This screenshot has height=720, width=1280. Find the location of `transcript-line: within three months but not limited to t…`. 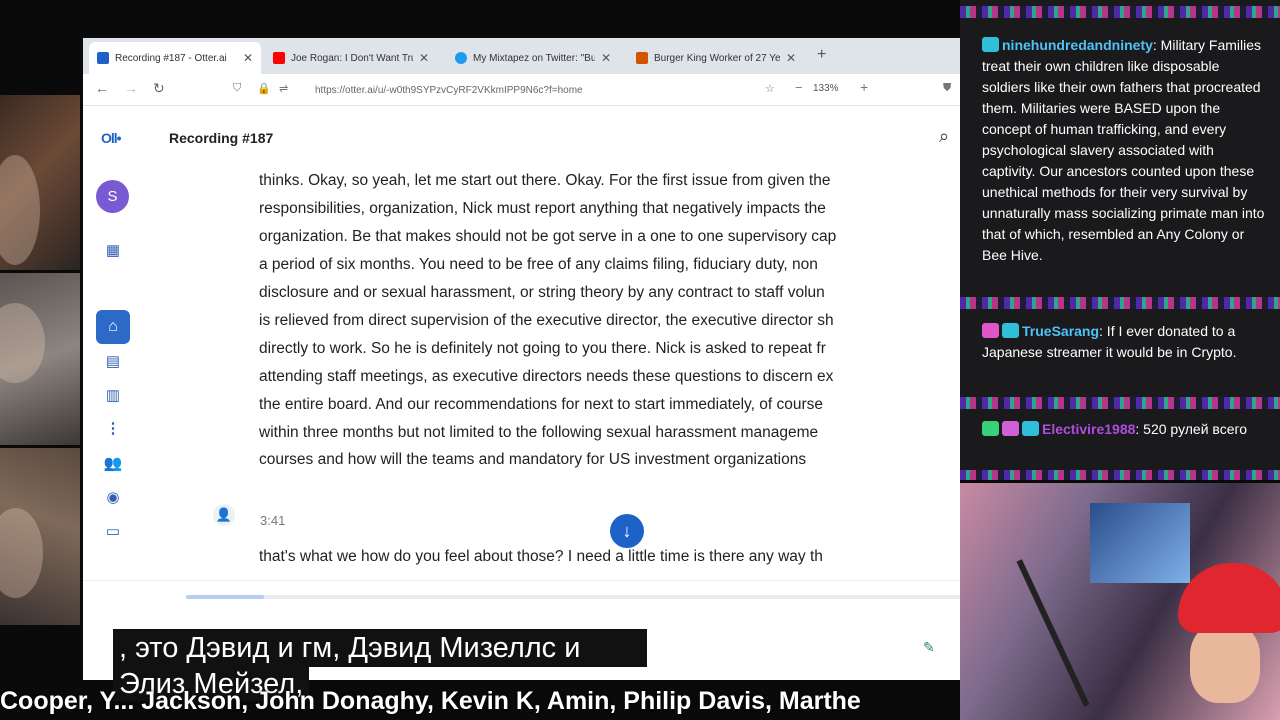

transcript-line: within three months but not limited to t… is located at coordinates (539, 432).